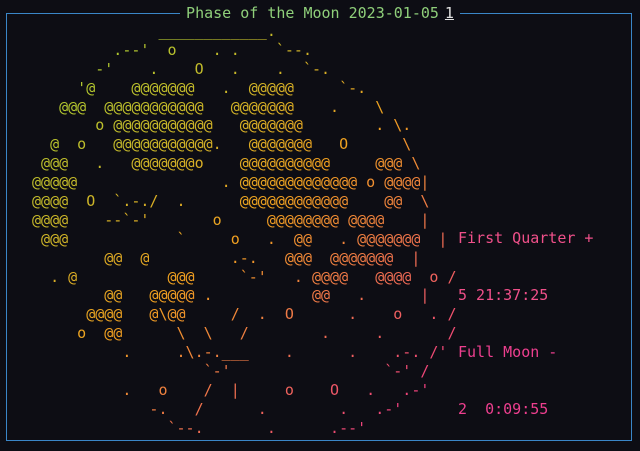 The width and height of the screenshot is (640, 451). What do you see at coordinates (262, 257) in the screenshot?
I see `moon-art-line: @@ @ .-. @@@ @@@@@@@ |` at bounding box center [262, 257].